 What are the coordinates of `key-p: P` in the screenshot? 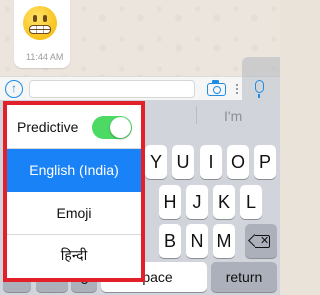 It's located at (265, 162).